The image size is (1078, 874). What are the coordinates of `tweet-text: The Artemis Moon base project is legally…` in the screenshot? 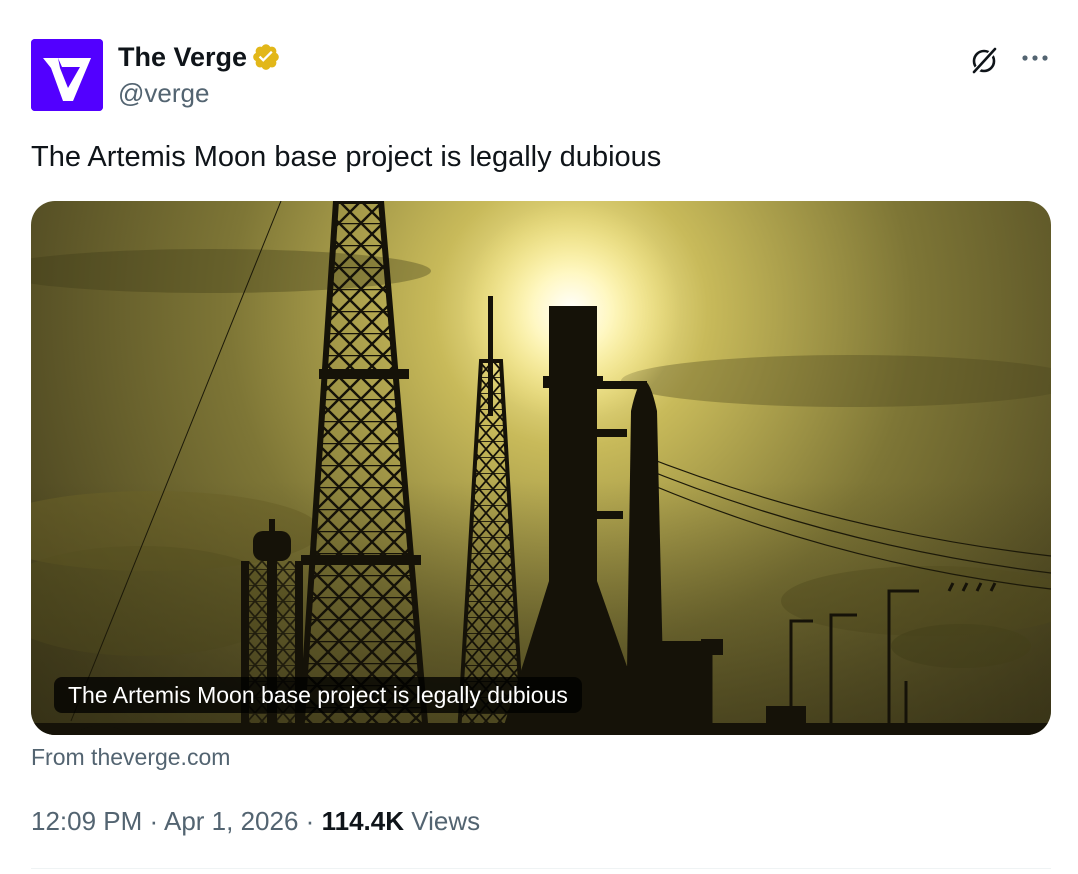 It's located at (346, 157).